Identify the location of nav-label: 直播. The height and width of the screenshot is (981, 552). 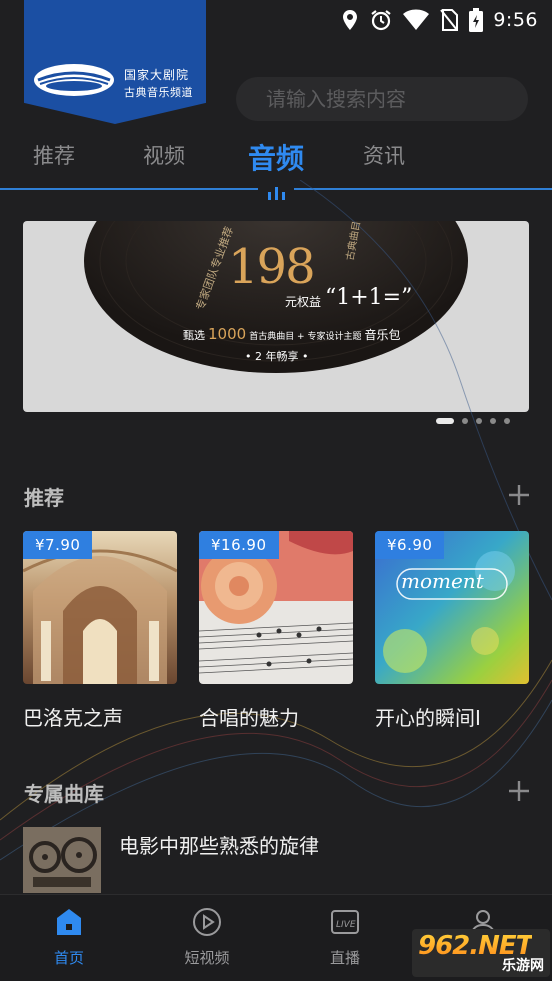
(344, 958).